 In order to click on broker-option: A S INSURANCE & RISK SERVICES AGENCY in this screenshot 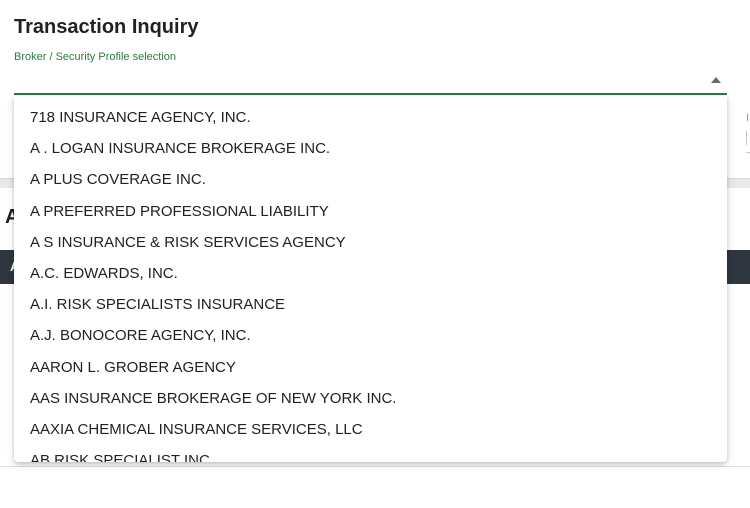, I will do `click(370, 242)`.